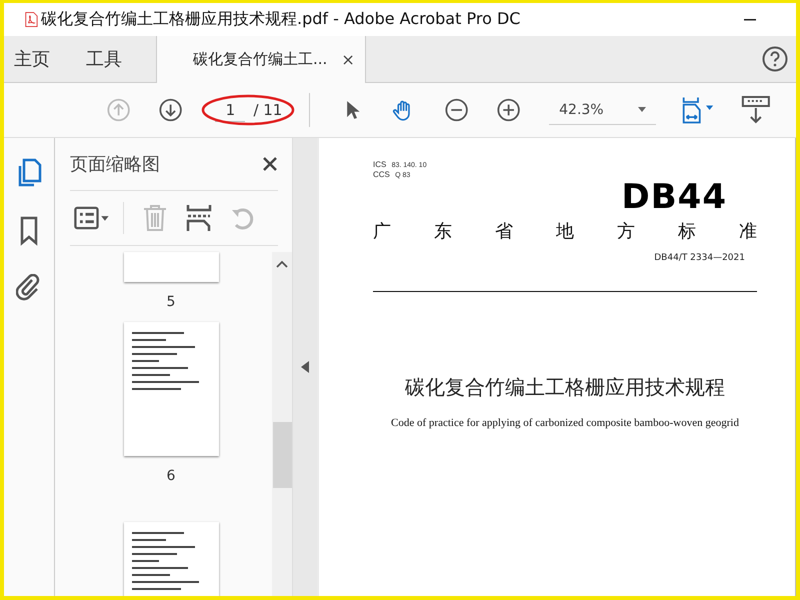 The image size is (800, 600). Describe the element at coordinates (443, 231) in the screenshot. I see `category-character: 东` at that location.